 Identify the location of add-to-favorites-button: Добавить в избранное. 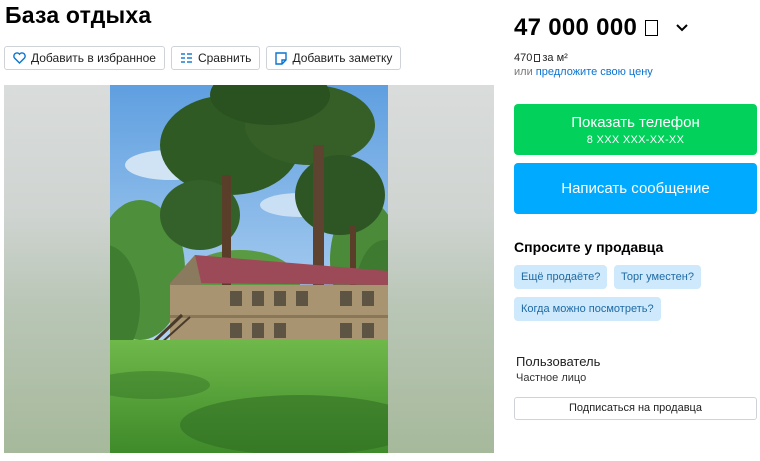
(84, 58).